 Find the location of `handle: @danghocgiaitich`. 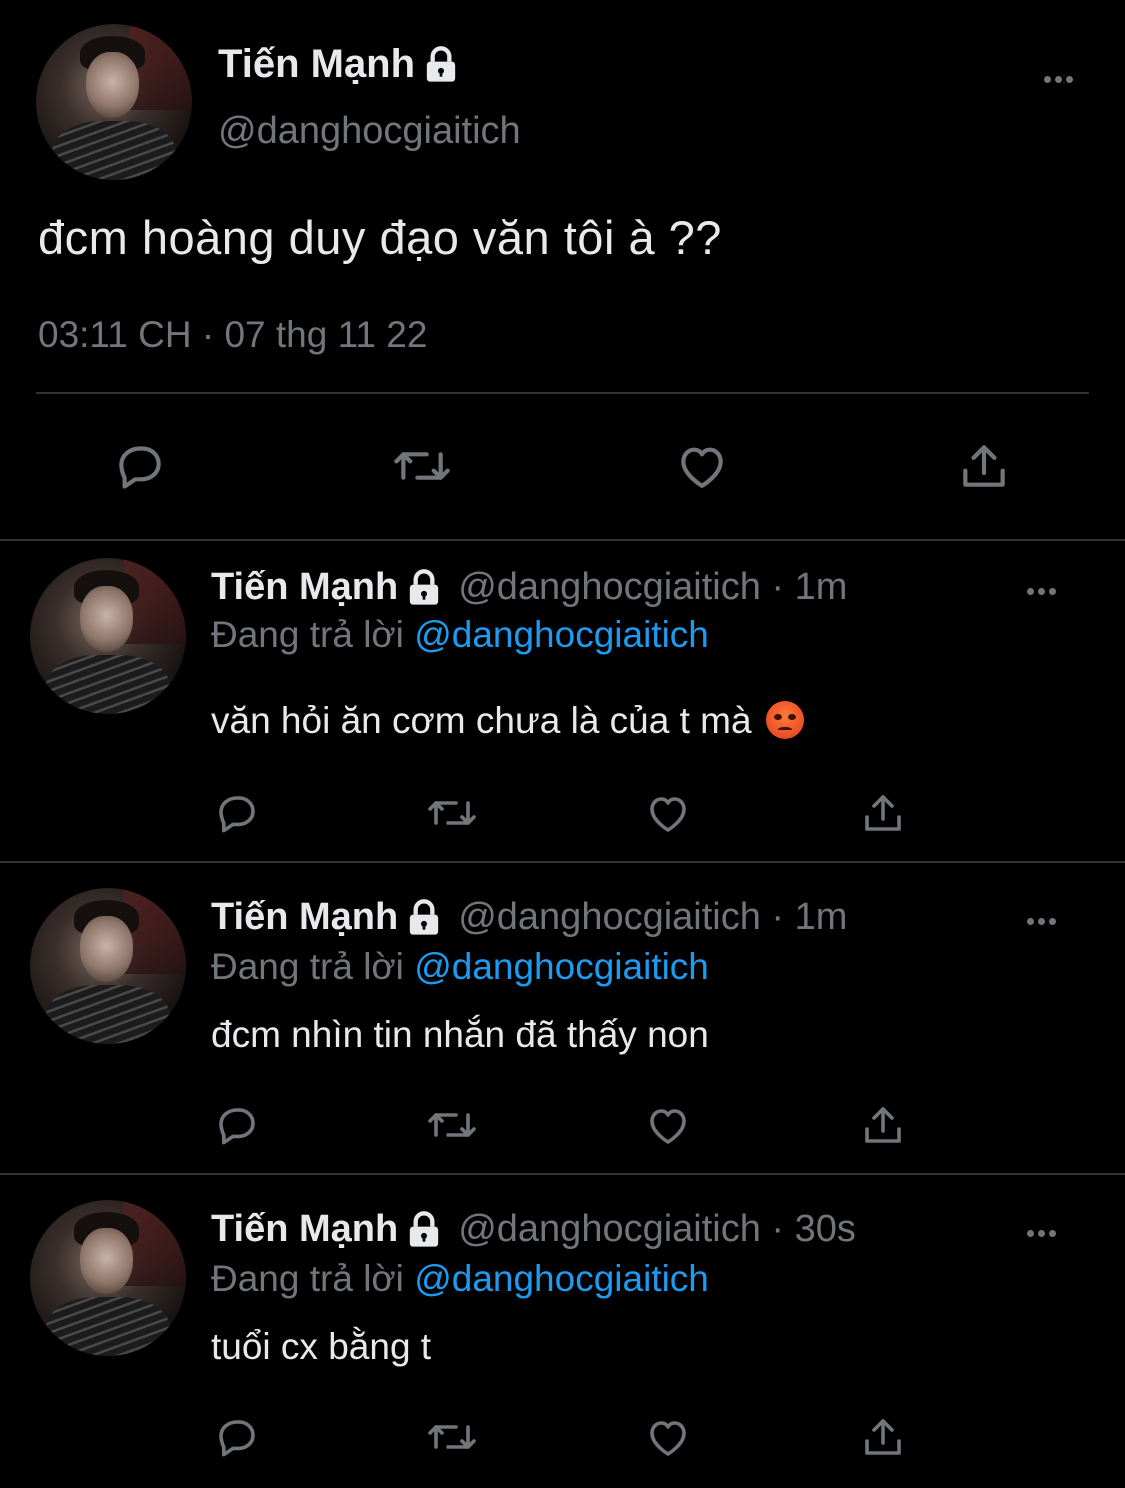

handle: @danghocgiaitich is located at coordinates (369, 131).